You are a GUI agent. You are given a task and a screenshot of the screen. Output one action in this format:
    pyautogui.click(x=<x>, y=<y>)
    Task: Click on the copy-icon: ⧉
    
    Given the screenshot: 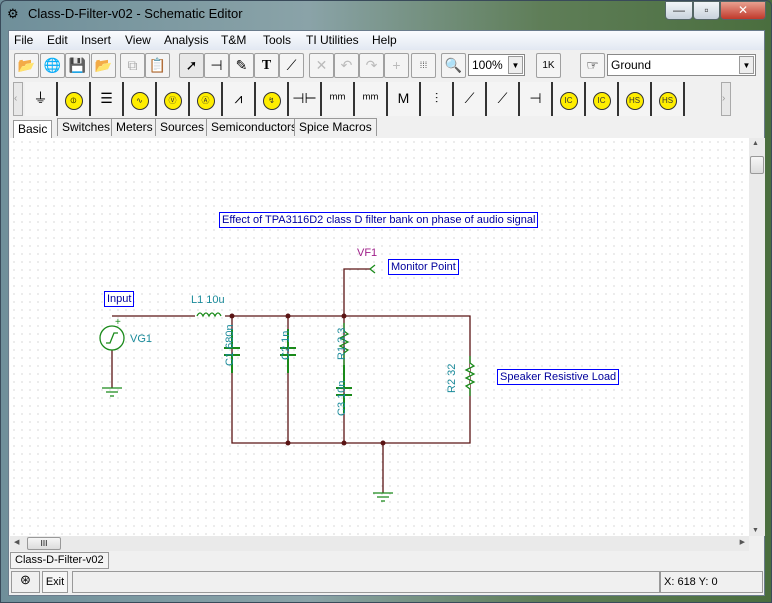 What is the action you would take?
    pyautogui.click(x=132, y=65)
    